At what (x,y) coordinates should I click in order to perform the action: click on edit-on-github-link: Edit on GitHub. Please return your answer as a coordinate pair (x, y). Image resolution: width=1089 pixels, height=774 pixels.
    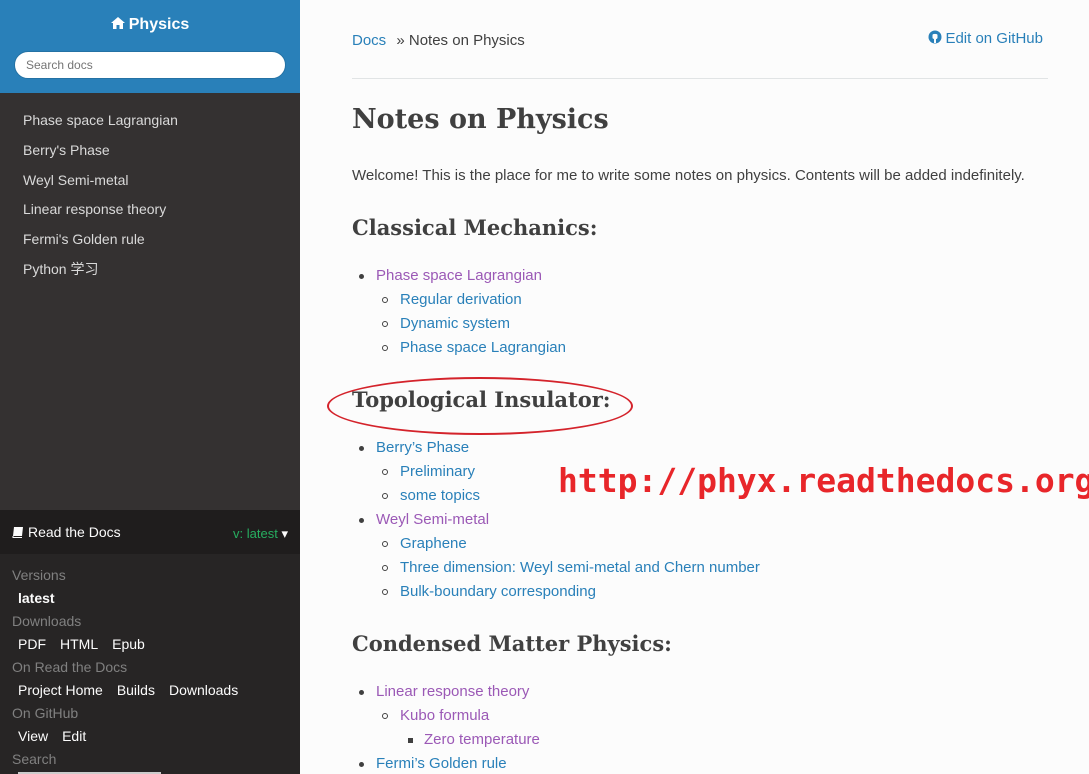
    Looking at the image, I should click on (985, 38).